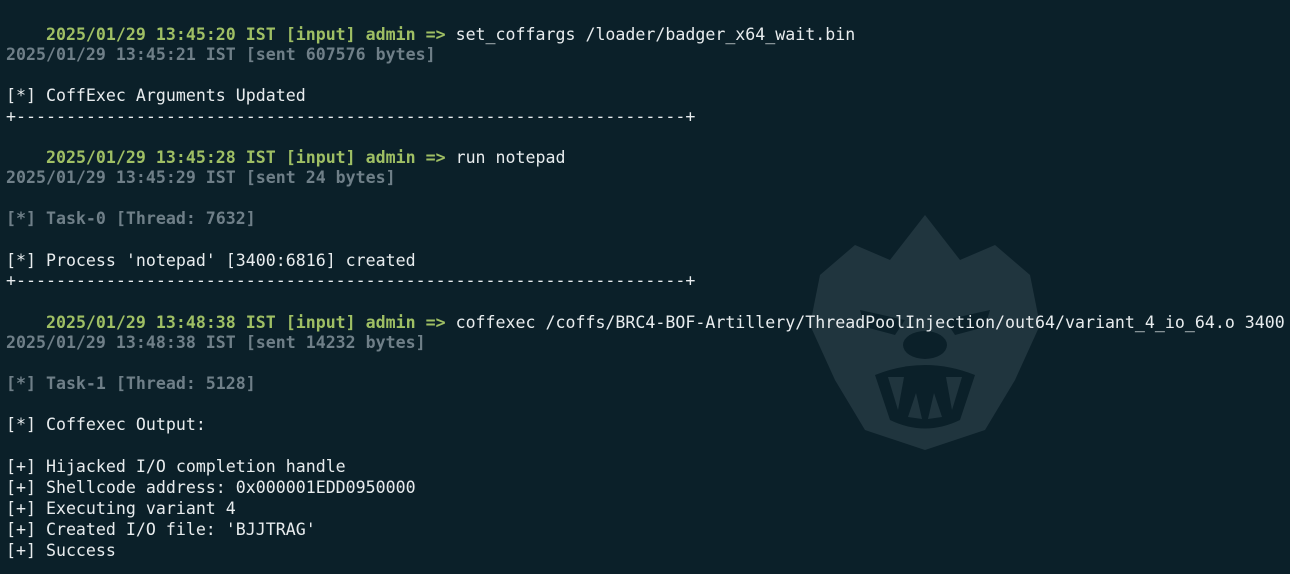 The height and width of the screenshot is (574, 1290). What do you see at coordinates (176, 466) in the screenshot?
I see `output-line: [+] Hijacked I/O completion handle` at bounding box center [176, 466].